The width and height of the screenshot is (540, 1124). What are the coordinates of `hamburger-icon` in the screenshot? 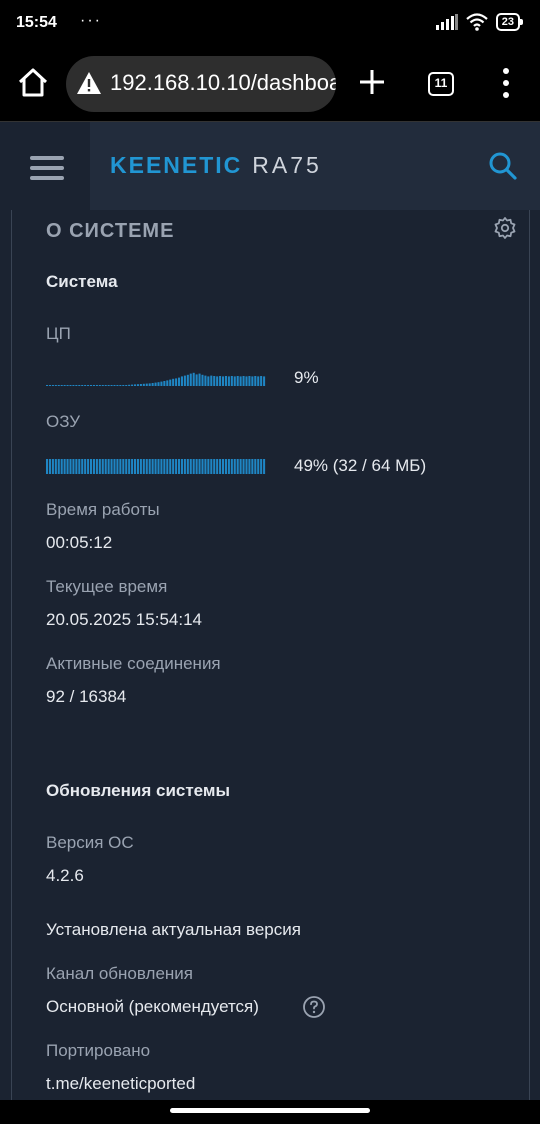 It's located at (47, 158).